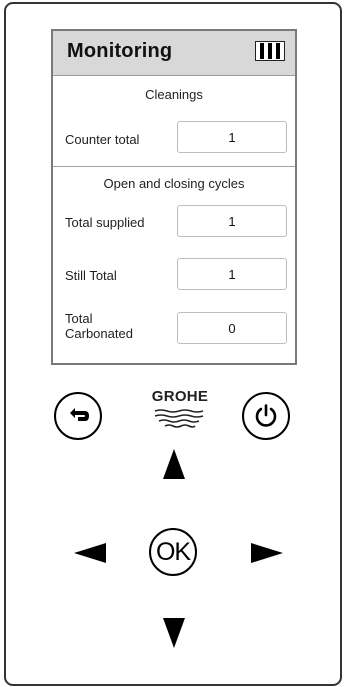 The height and width of the screenshot is (687, 346). Describe the element at coordinates (267, 553) in the screenshot. I see `right-arrow-icon` at that location.